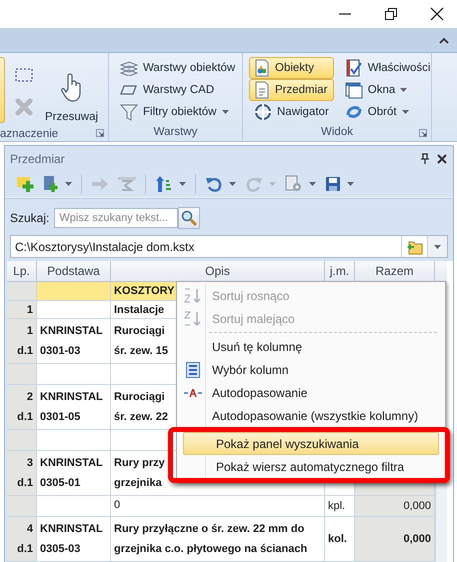 The width and height of the screenshot is (457, 562). Describe the element at coordinates (177, 90) in the screenshot. I see `ribbon-button: Warstwy CAD` at that location.